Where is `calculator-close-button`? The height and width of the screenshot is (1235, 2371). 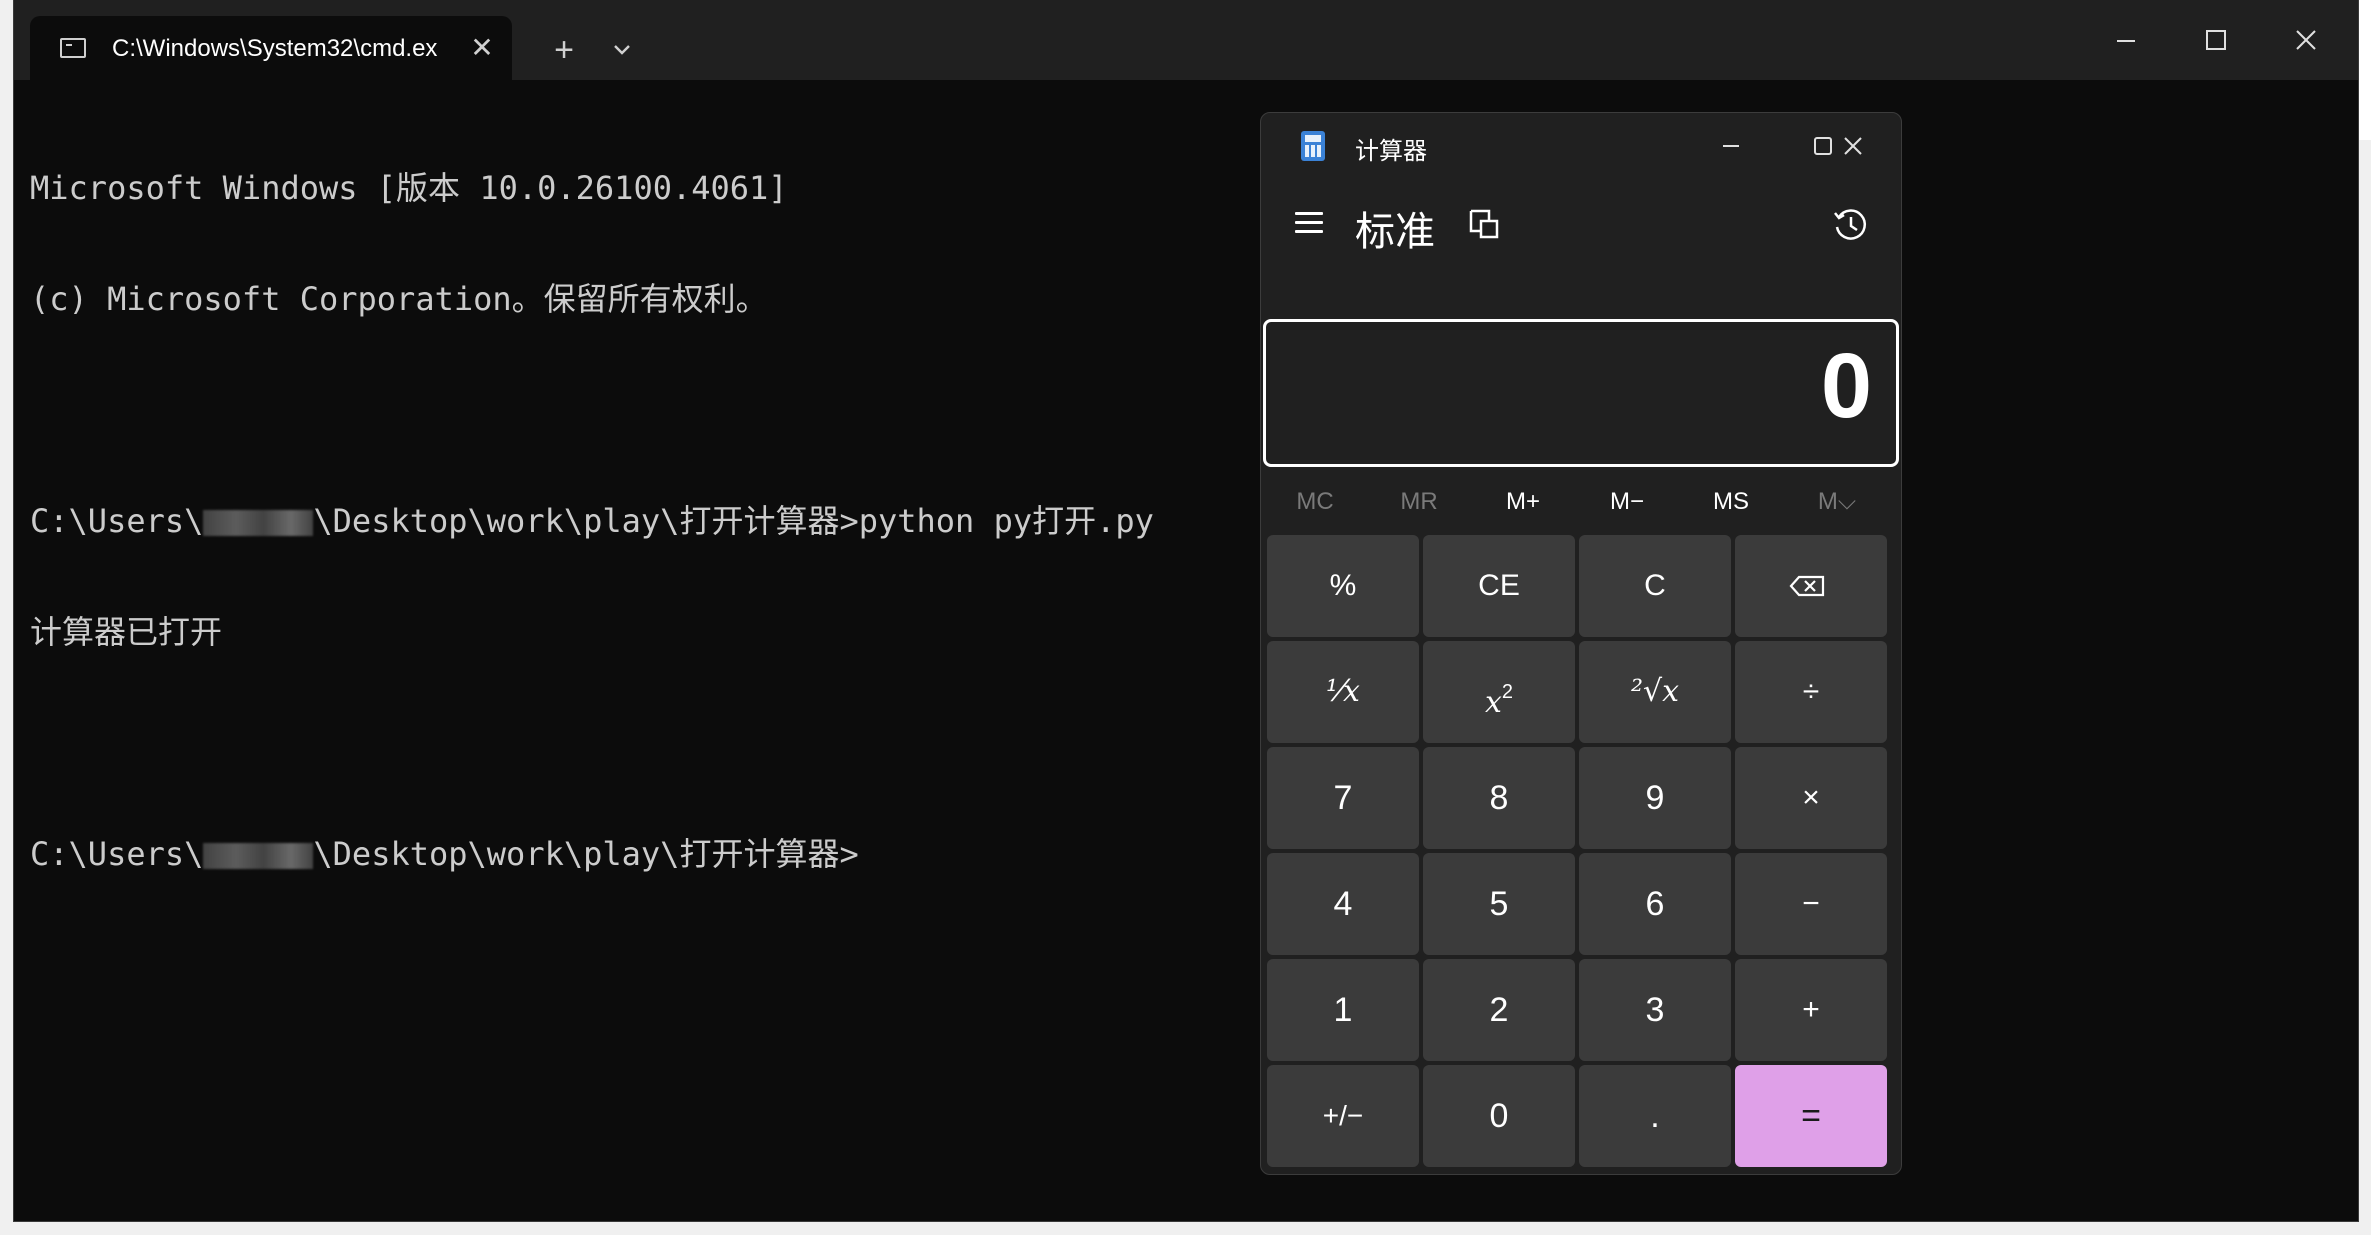 calculator-close-button is located at coordinates (1853, 146).